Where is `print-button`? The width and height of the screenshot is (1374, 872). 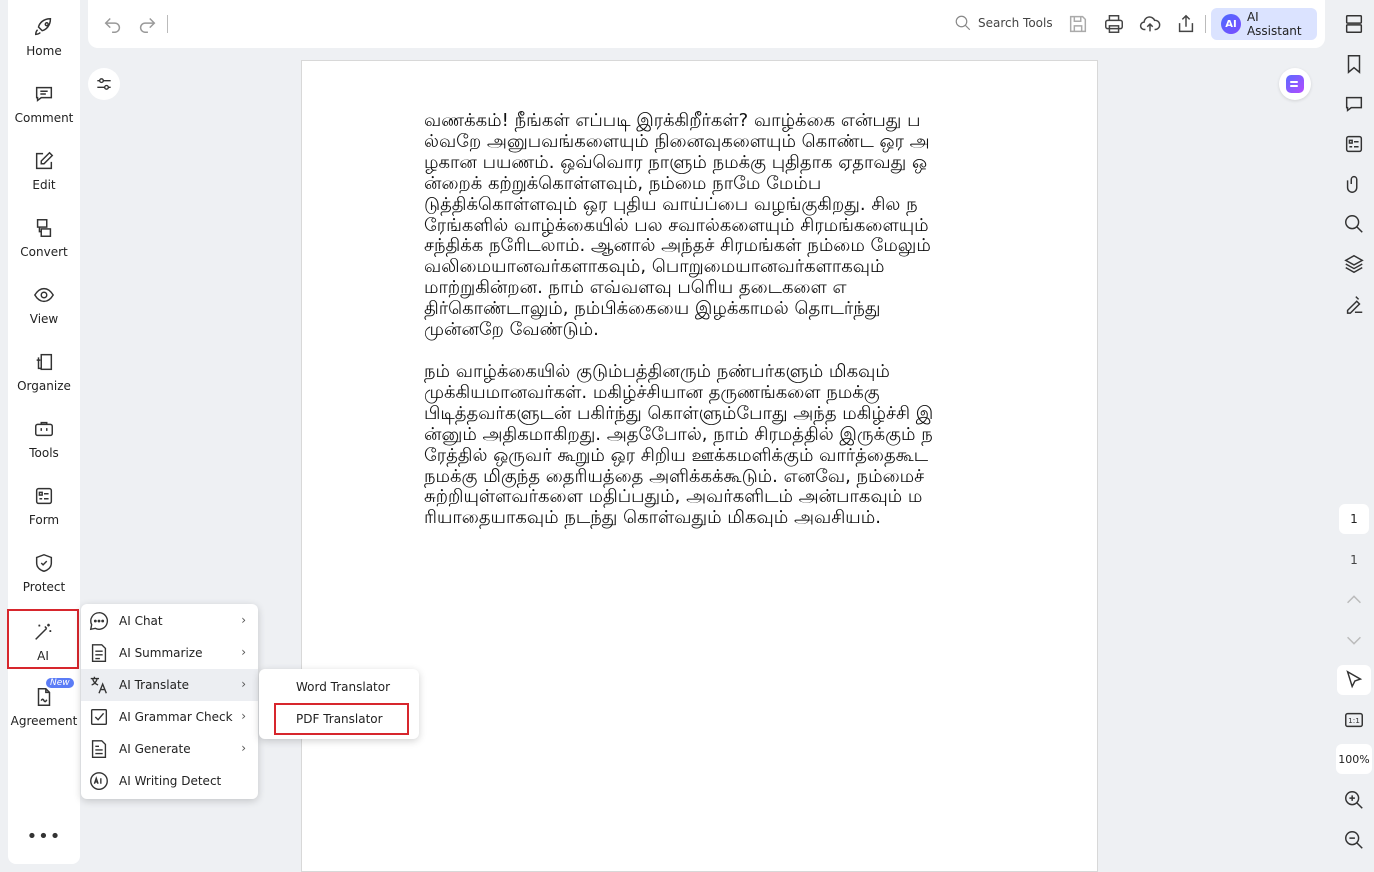 print-button is located at coordinates (1114, 24).